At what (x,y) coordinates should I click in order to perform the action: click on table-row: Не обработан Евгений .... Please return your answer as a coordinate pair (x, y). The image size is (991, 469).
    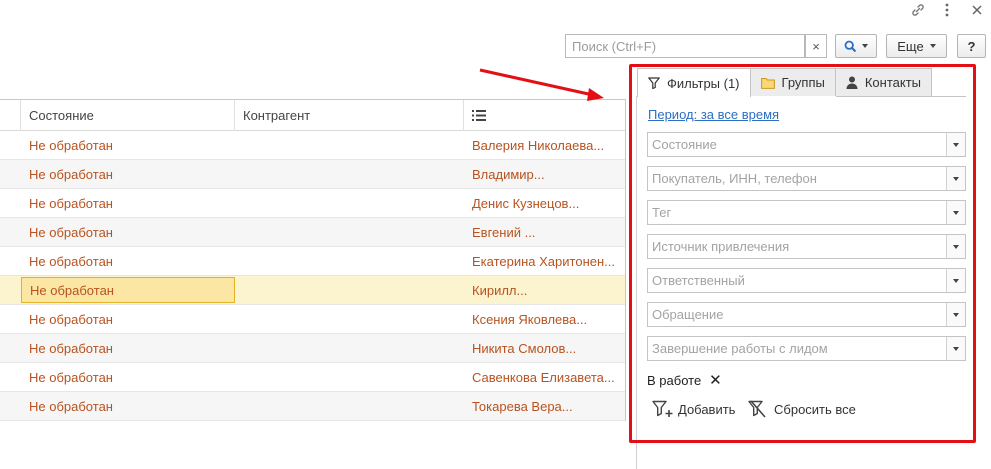
    Looking at the image, I should click on (312, 232).